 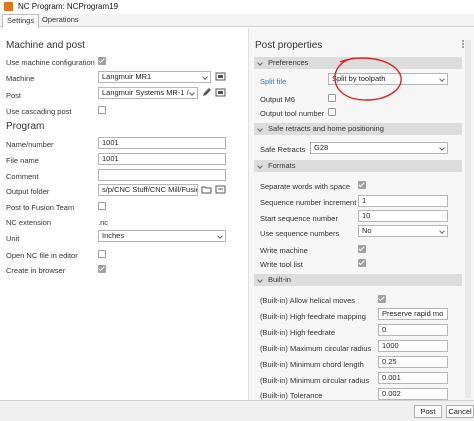 I want to click on high-feed-mapping-value: Preserve rapid mo, so click(x=413, y=313).